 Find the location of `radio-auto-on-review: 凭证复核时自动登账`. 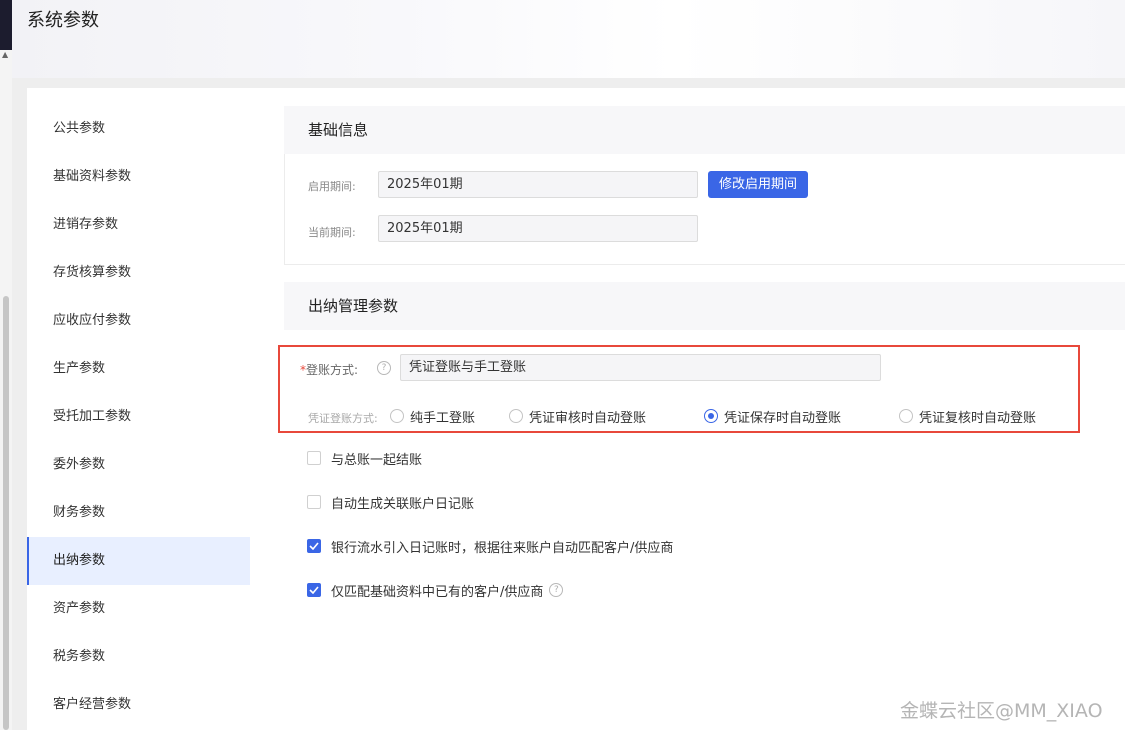

radio-auto-on-review: 凭证复核时自动登账 is located at coordinates (967, 416).